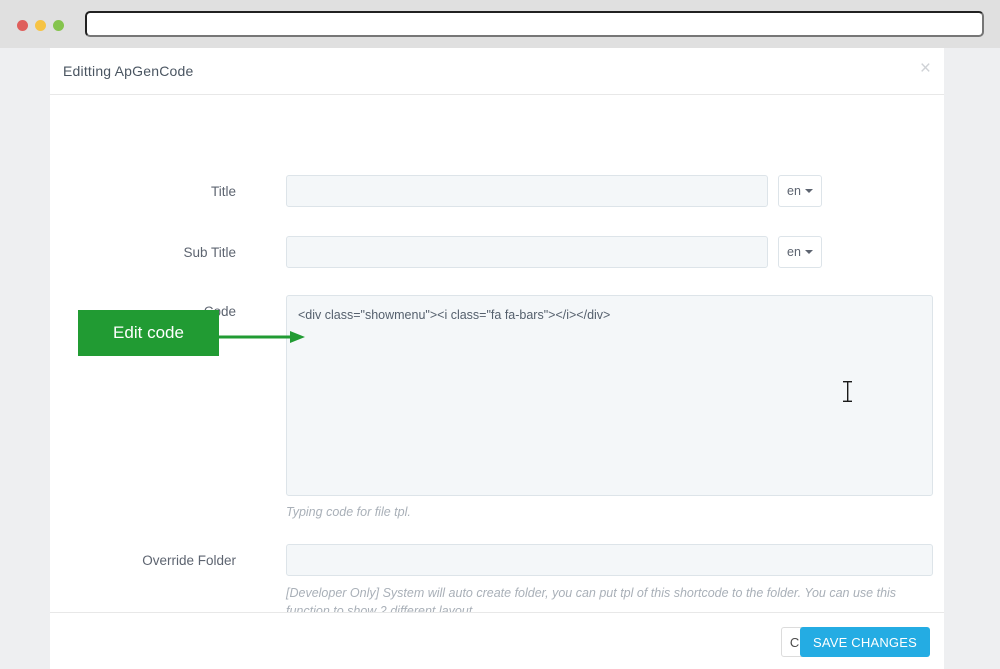 This screenshot has height=669, width=1000. What do you see at coordinates (262, 337) in the screenshot?
I see `annotation-arrow-icon` at bounding box center [262, 337].